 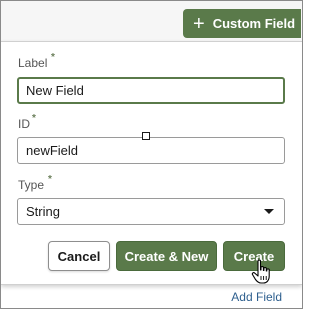 I want to click on create-and-new-button: Create & New, so click(x=166, y=256).